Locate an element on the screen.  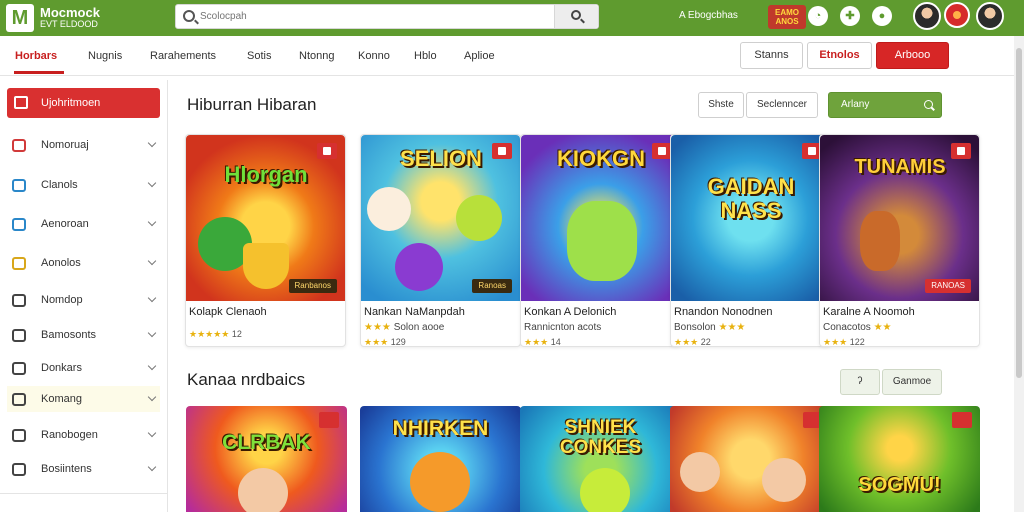
filter-search-label: Arlany is located at coordinates (855, 104).